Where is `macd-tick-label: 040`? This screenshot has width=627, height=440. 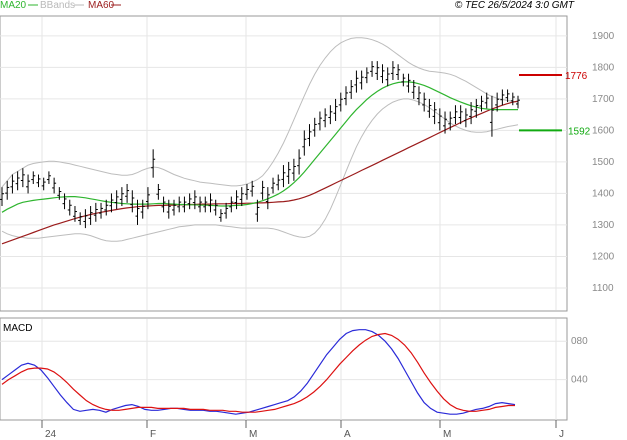
macd-tick-label: 040 is located at coordinates (579, 380).